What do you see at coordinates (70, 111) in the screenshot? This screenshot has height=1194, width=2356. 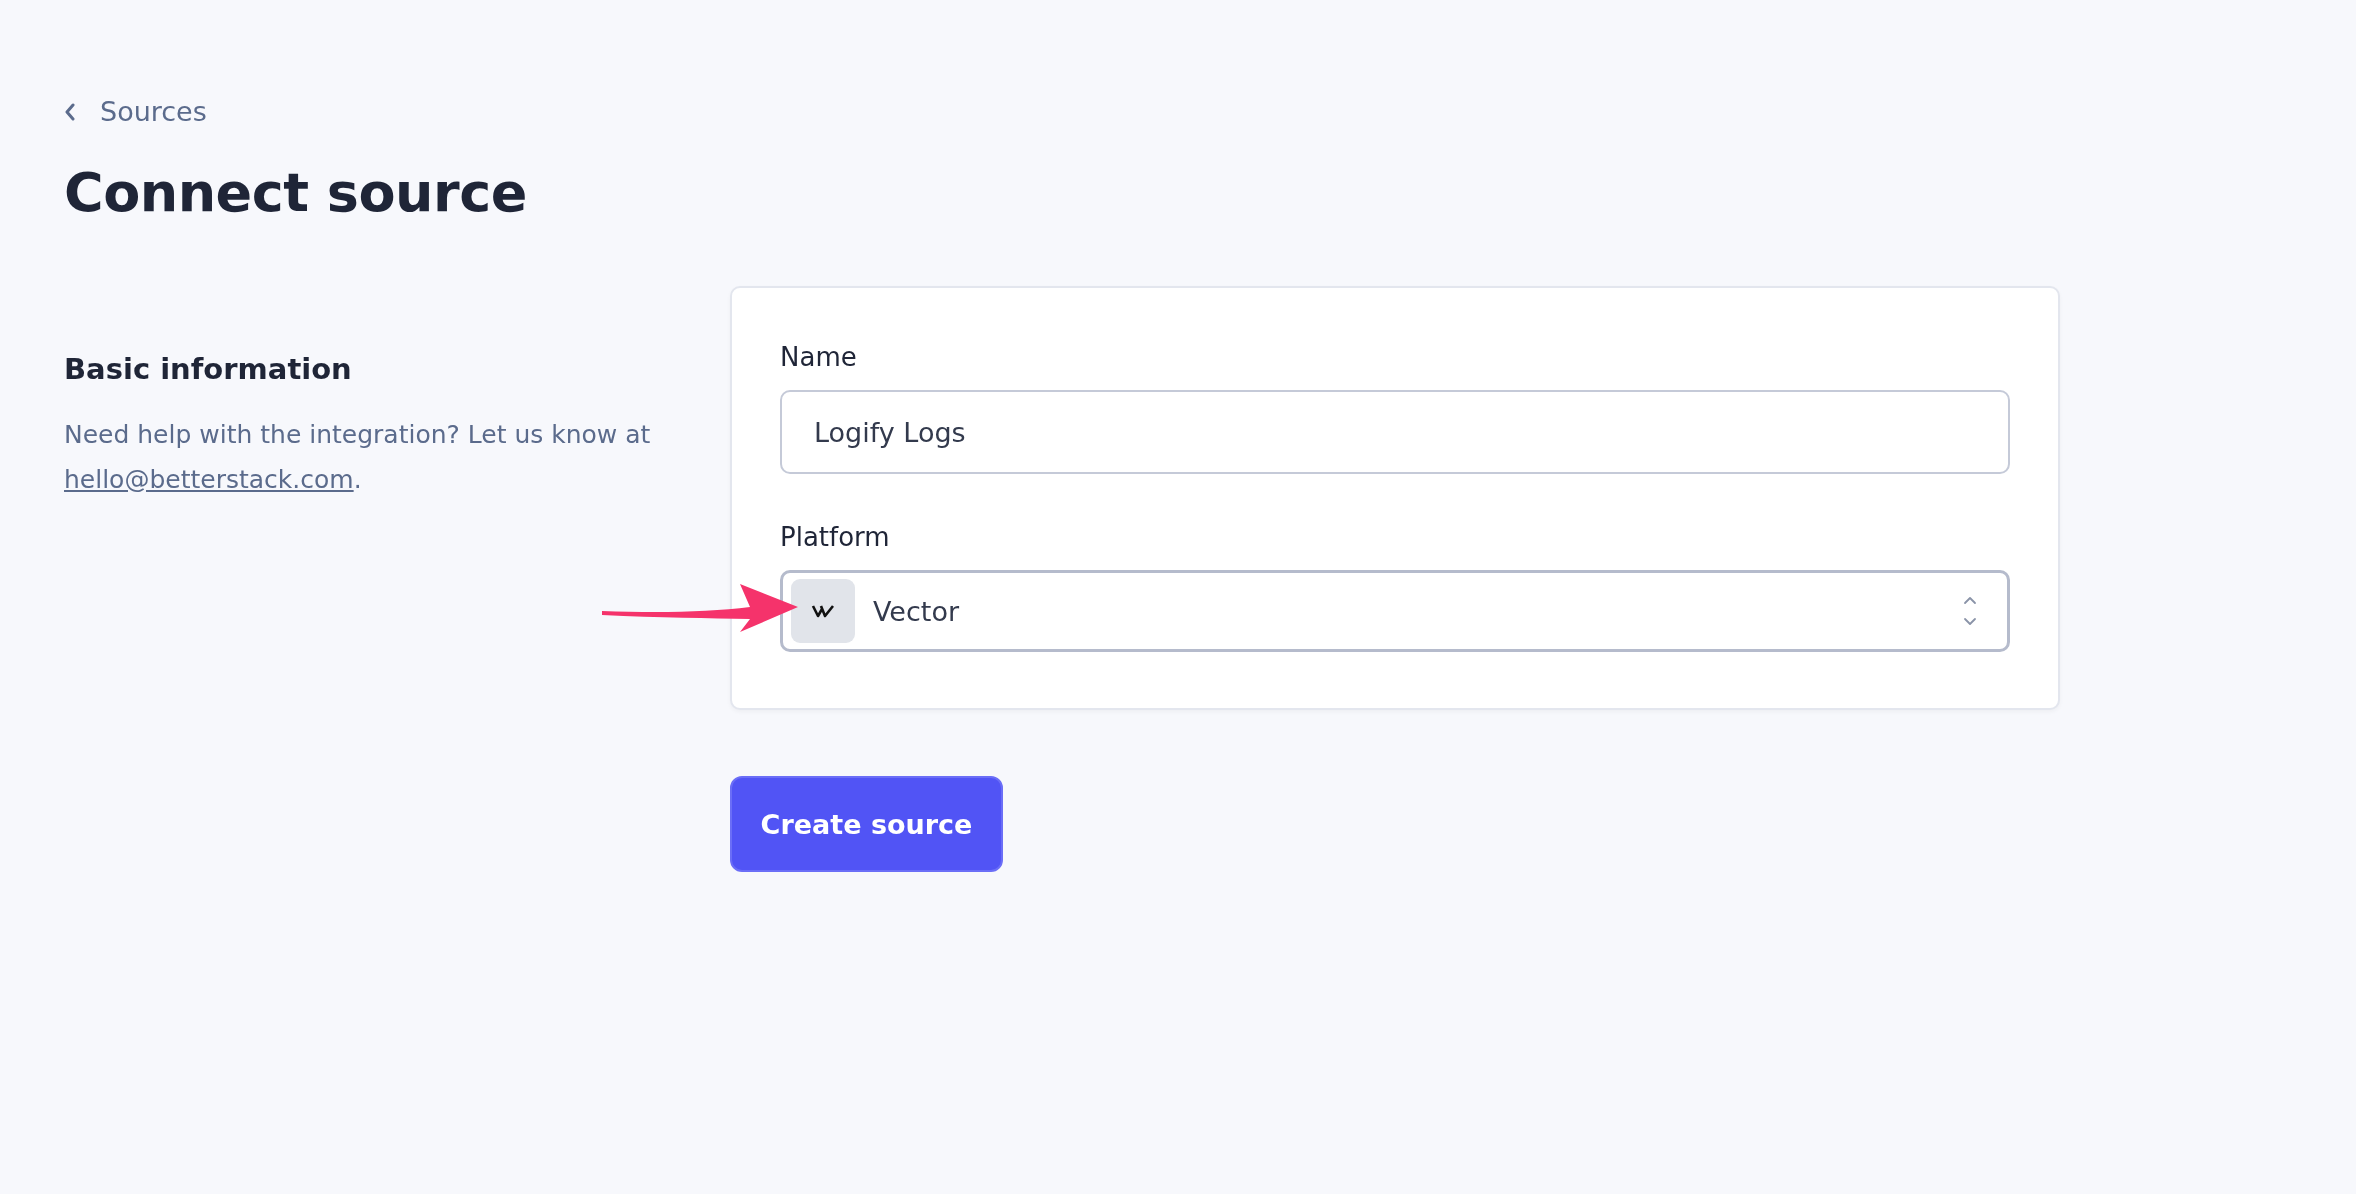 I see `chevron-left-icon` at bounding box center [70, 111].